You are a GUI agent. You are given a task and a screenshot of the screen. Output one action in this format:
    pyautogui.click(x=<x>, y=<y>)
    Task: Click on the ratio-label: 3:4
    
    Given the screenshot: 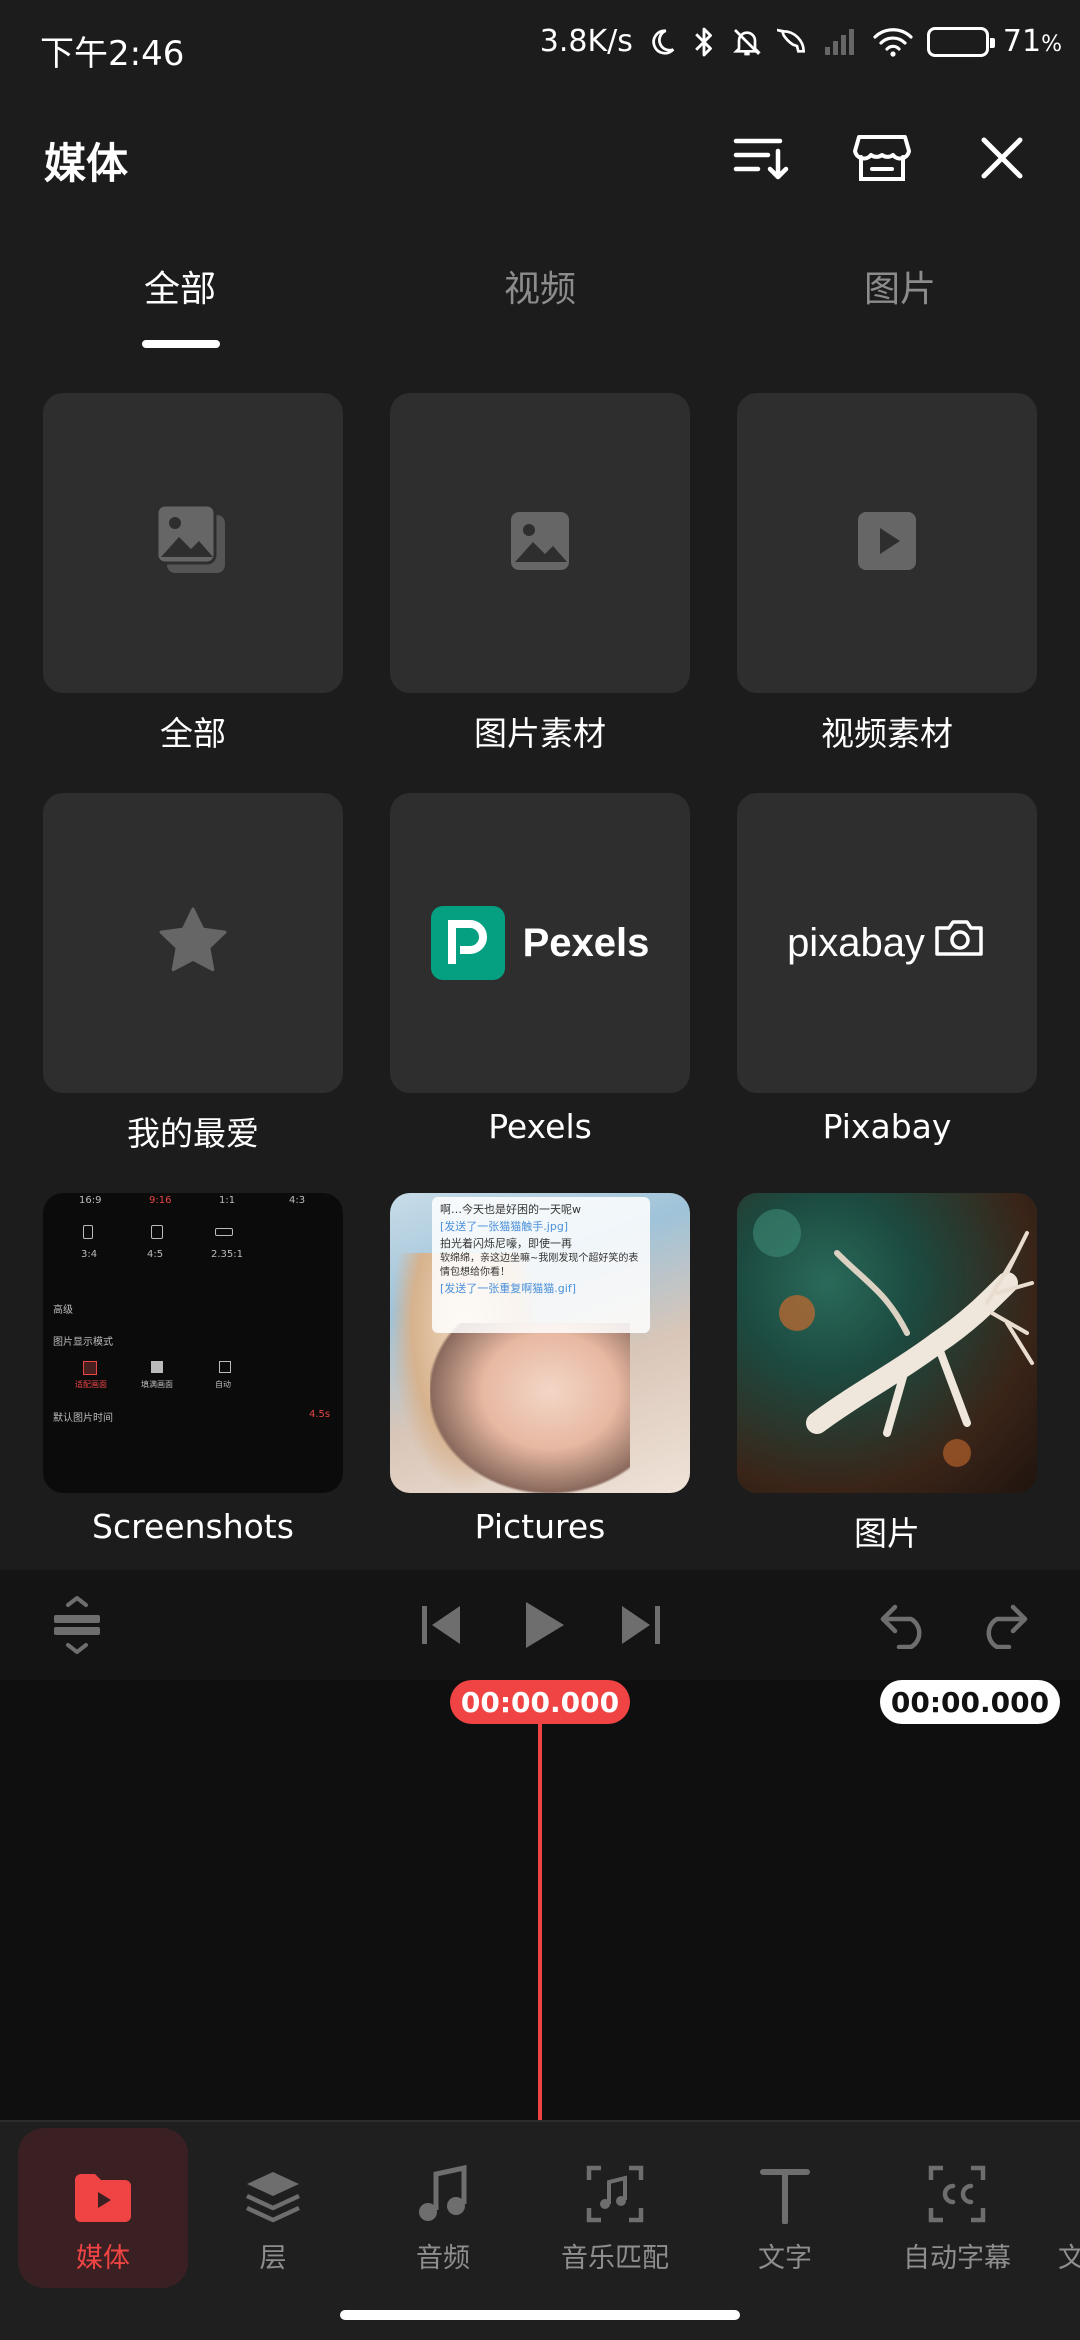 What is the action you would take?
    pyautogui.click(x=89, y=1254)
    